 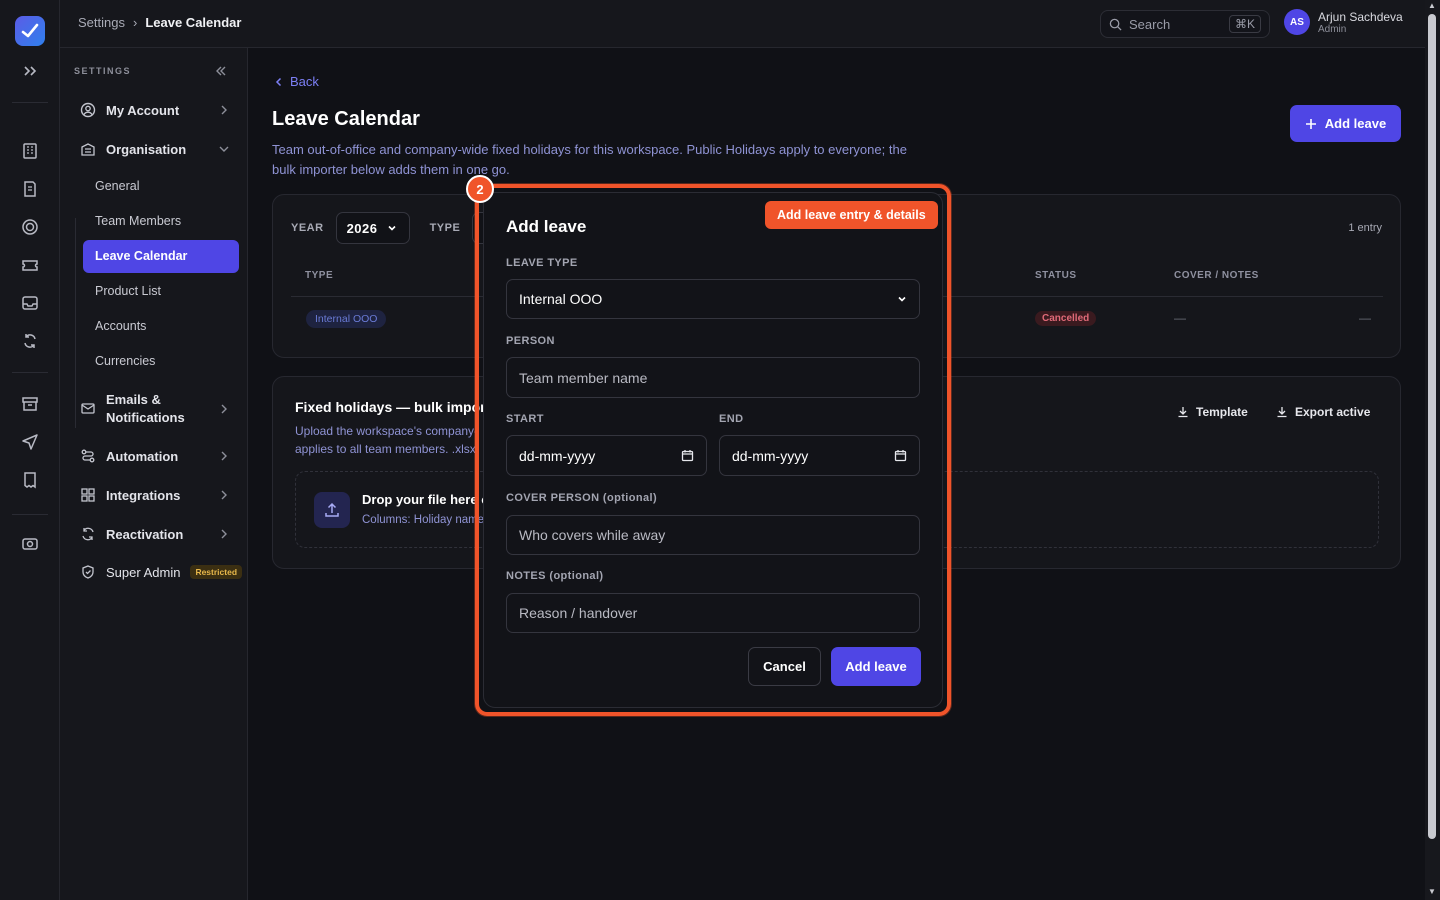 I want to click on bulk-import-title: Fixed holidays — bulk impor, so click(x=390, y=407).